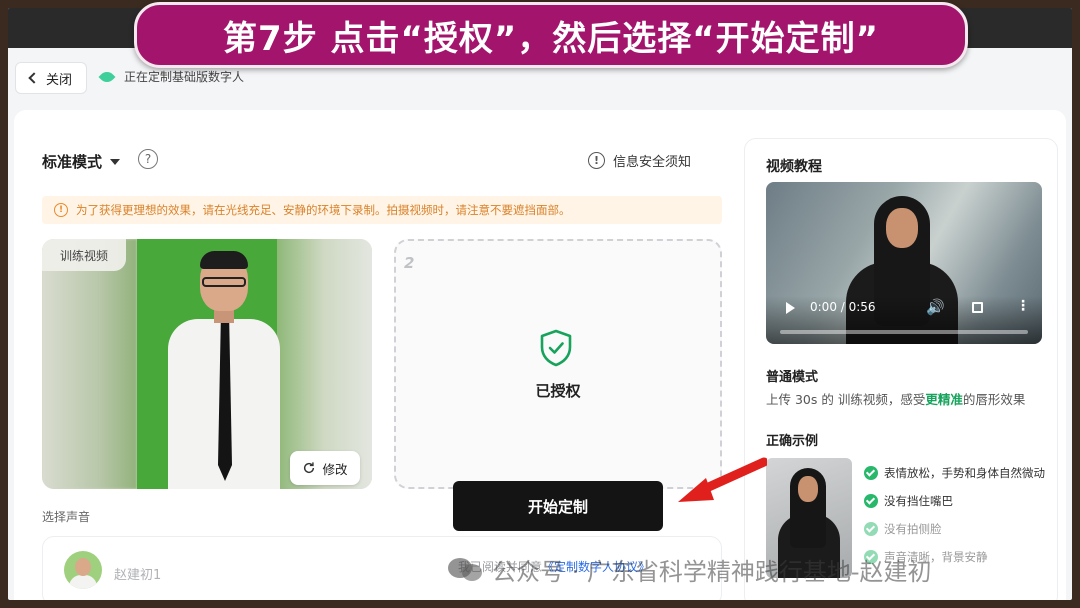 This screenshot has height=608, width=1080. I want to click on check-item: 表情放松，手势和身体自然微动, so click(954, 473).